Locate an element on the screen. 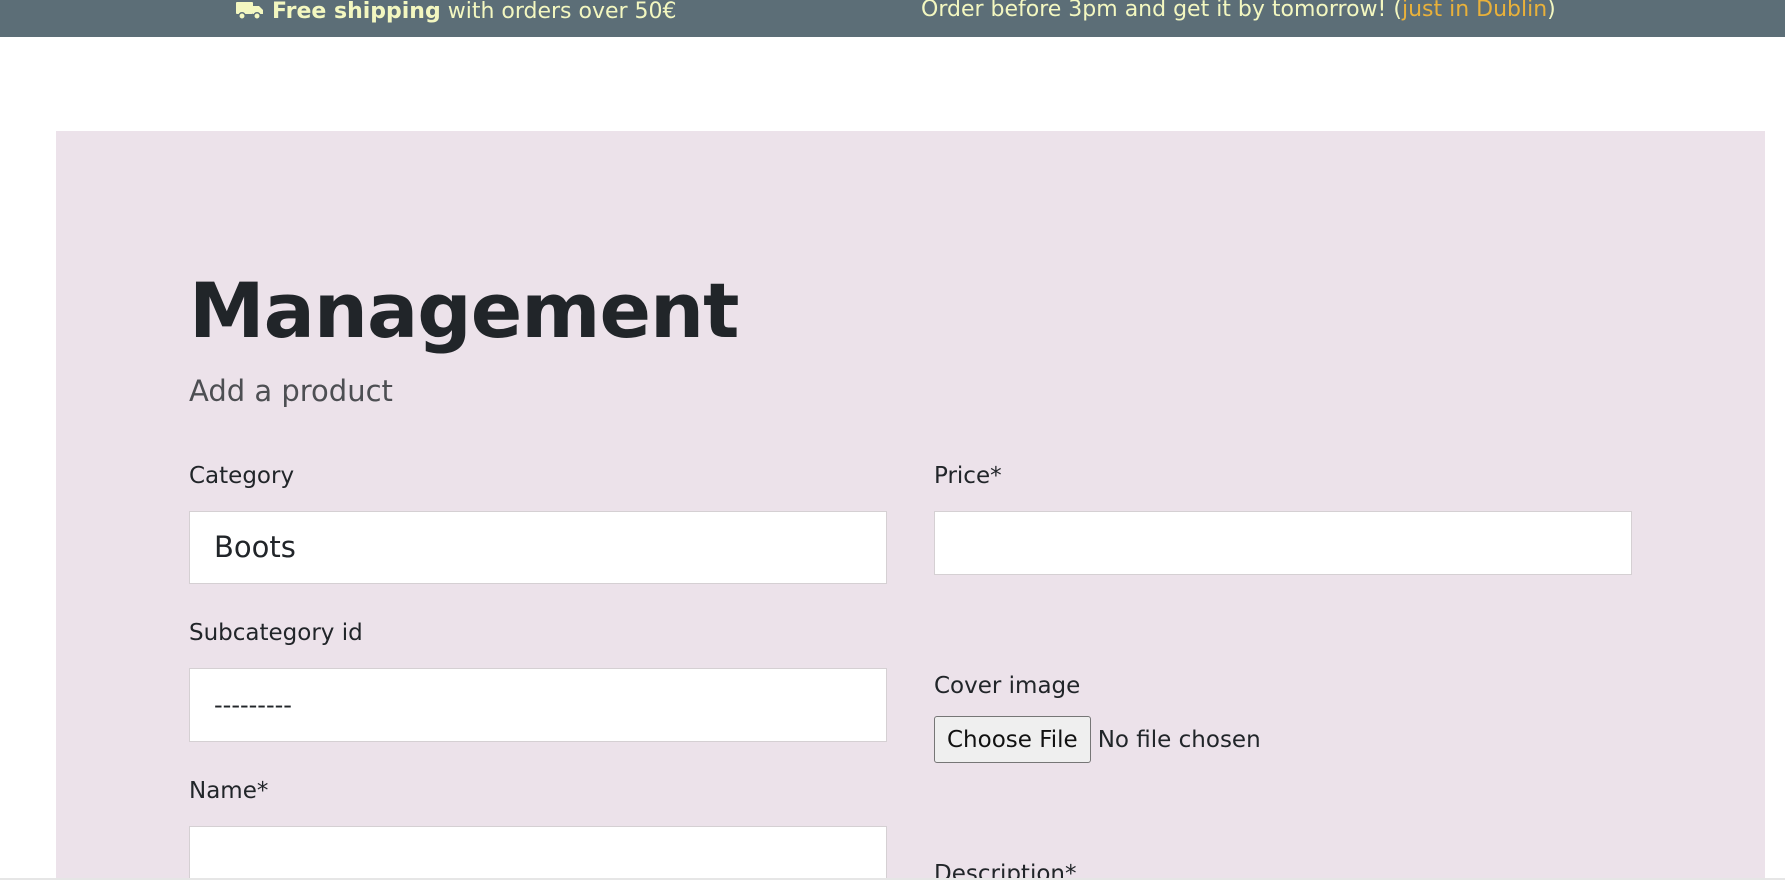  name-input is located at coordinates (538, 853).